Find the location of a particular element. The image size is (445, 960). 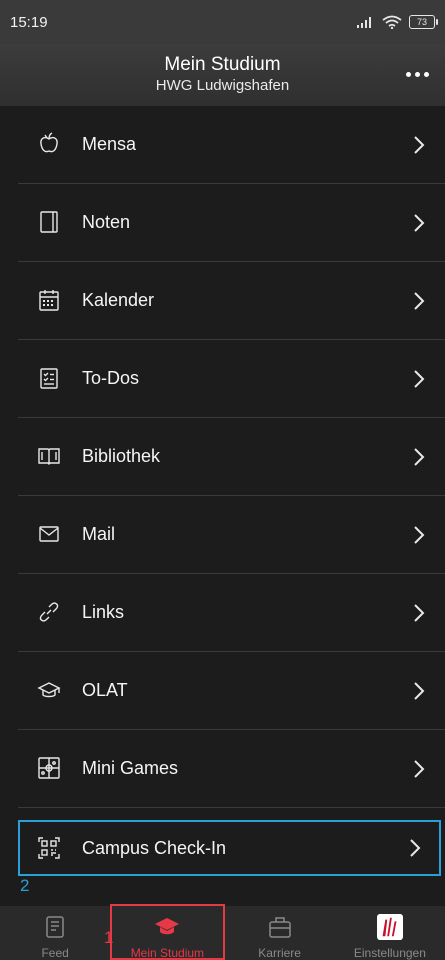

menu-item-mini-games: Mini Games is located at coordinates (231, 769).